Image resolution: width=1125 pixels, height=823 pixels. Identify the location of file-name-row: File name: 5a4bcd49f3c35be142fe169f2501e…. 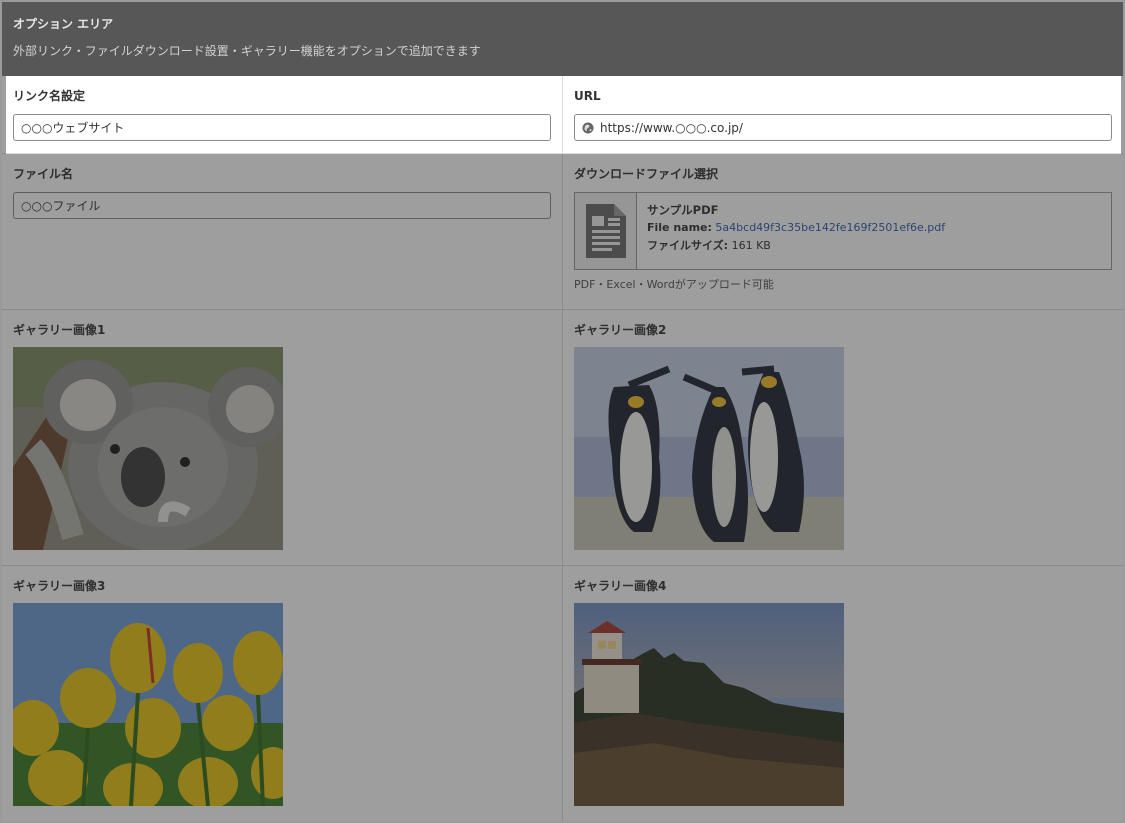
(796, 228).